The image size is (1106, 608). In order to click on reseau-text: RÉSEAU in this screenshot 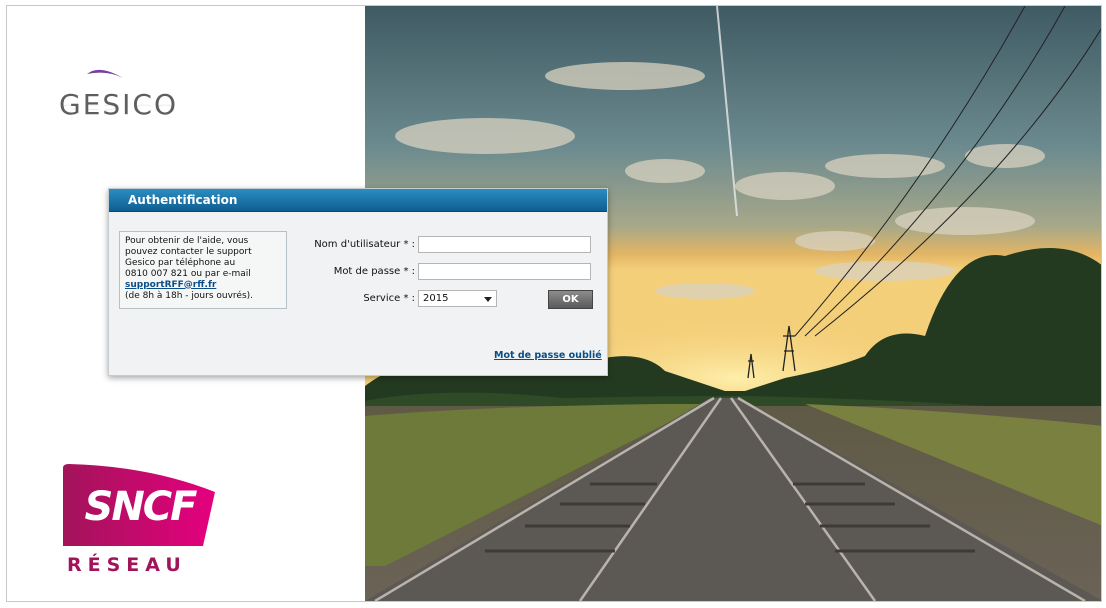, I will do `click(127, 565)`.